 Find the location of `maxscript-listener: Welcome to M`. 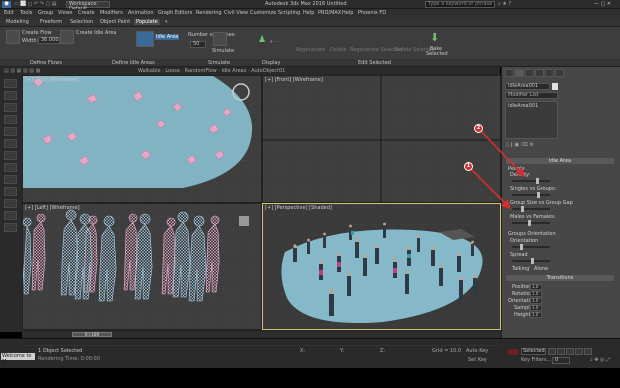

maxscript-listener: Welcome to M is located at coordinates (18, 359).